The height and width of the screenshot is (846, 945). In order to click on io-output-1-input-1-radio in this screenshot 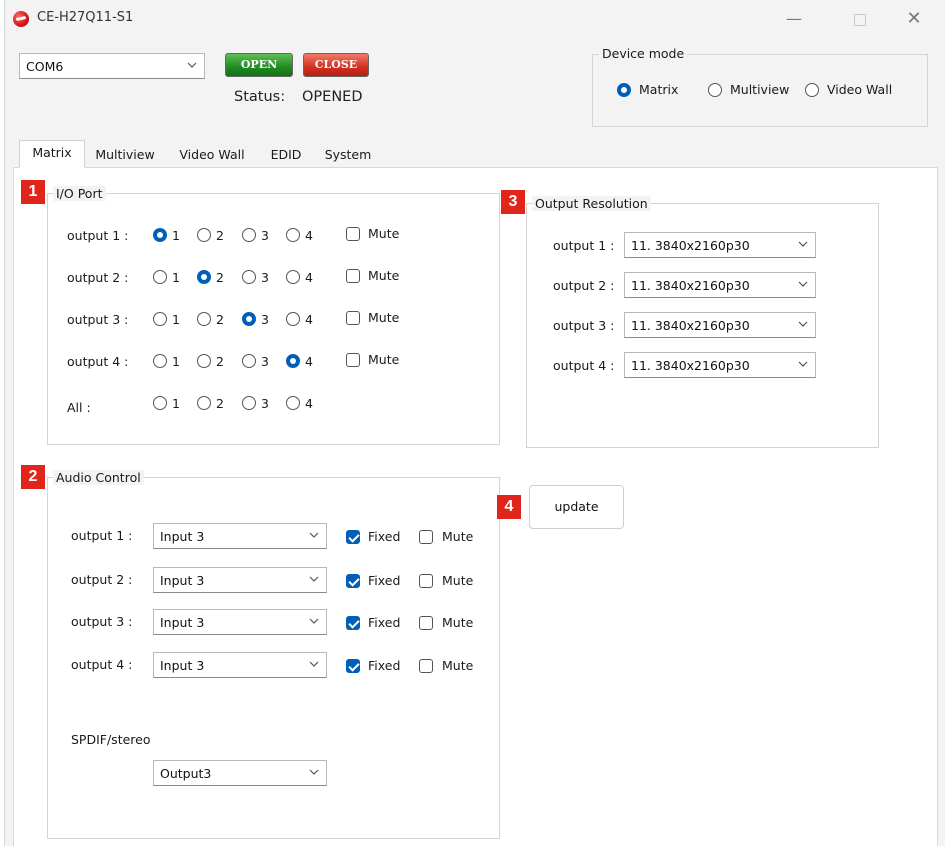, I will do `click(160, 235)`.